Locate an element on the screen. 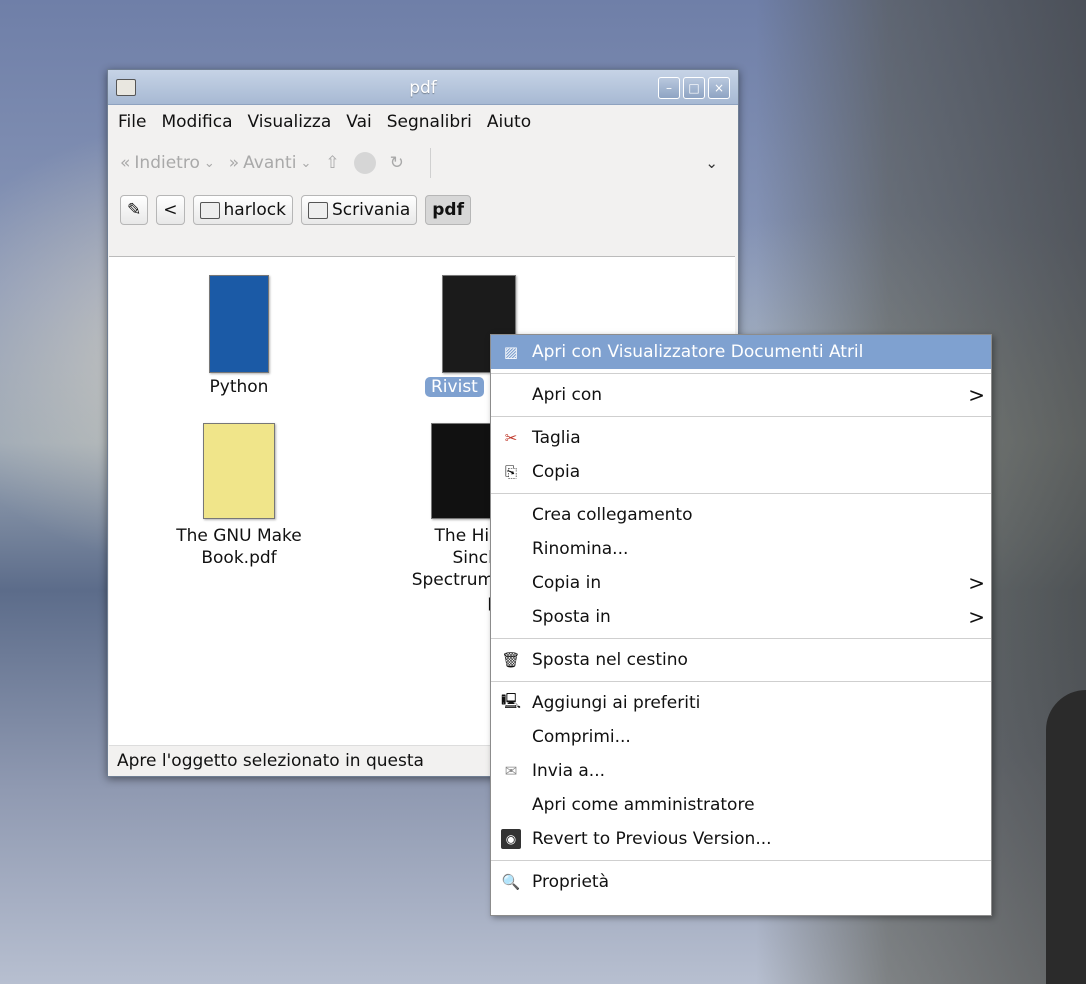  forward-button: » Avanti ⌄ is located at coordinates (270, 163).